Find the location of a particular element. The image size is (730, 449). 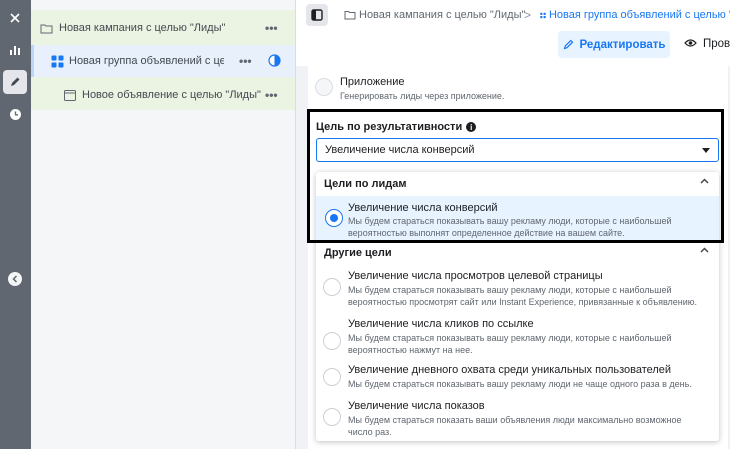

edit-mode-button is located at coordinates (15, 82).